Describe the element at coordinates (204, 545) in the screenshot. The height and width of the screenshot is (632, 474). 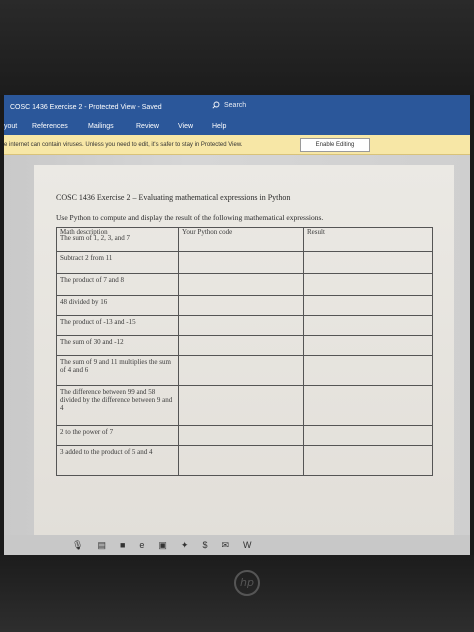
I see `app-icon: $` at that location.